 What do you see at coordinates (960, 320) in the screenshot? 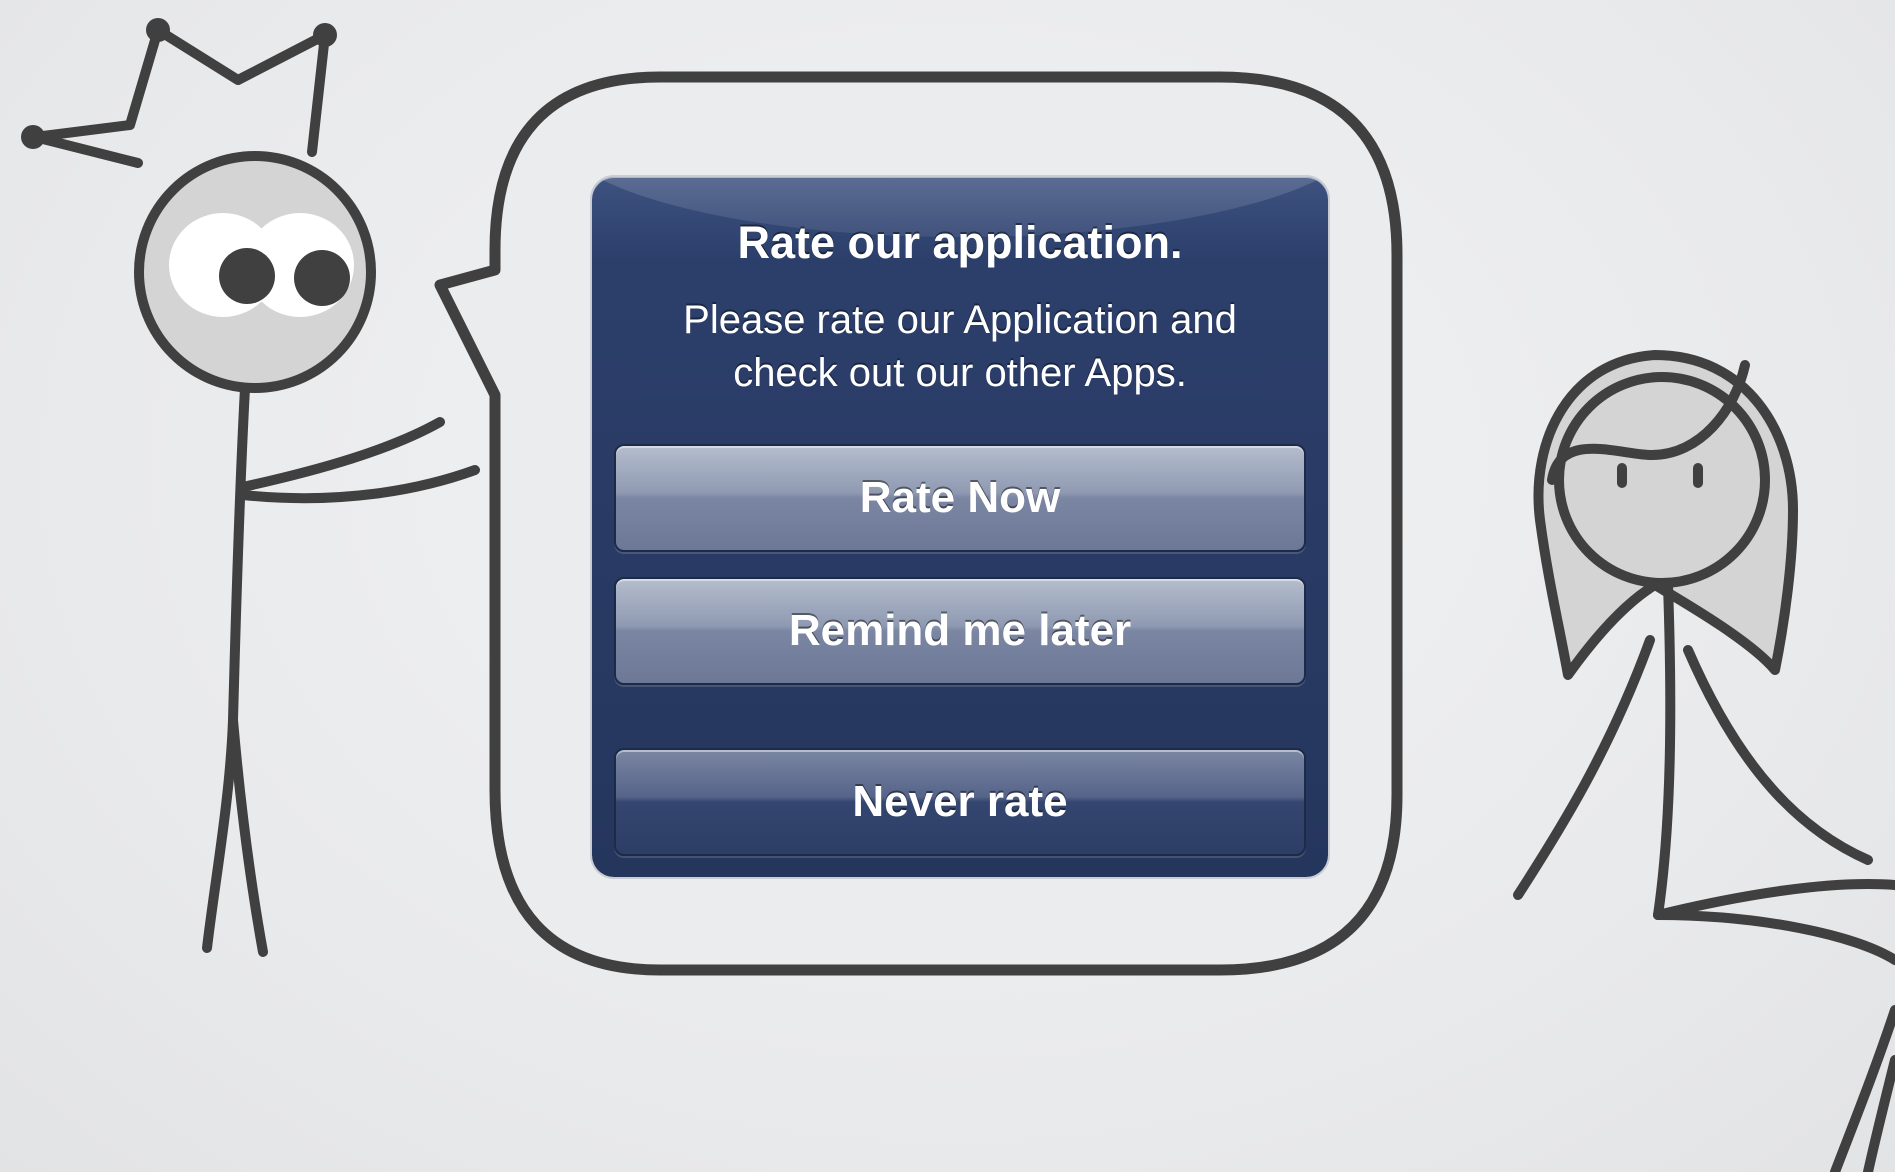
I see `alert-message-line-1: Please rate our Application and` at bounding box center [960, 320].